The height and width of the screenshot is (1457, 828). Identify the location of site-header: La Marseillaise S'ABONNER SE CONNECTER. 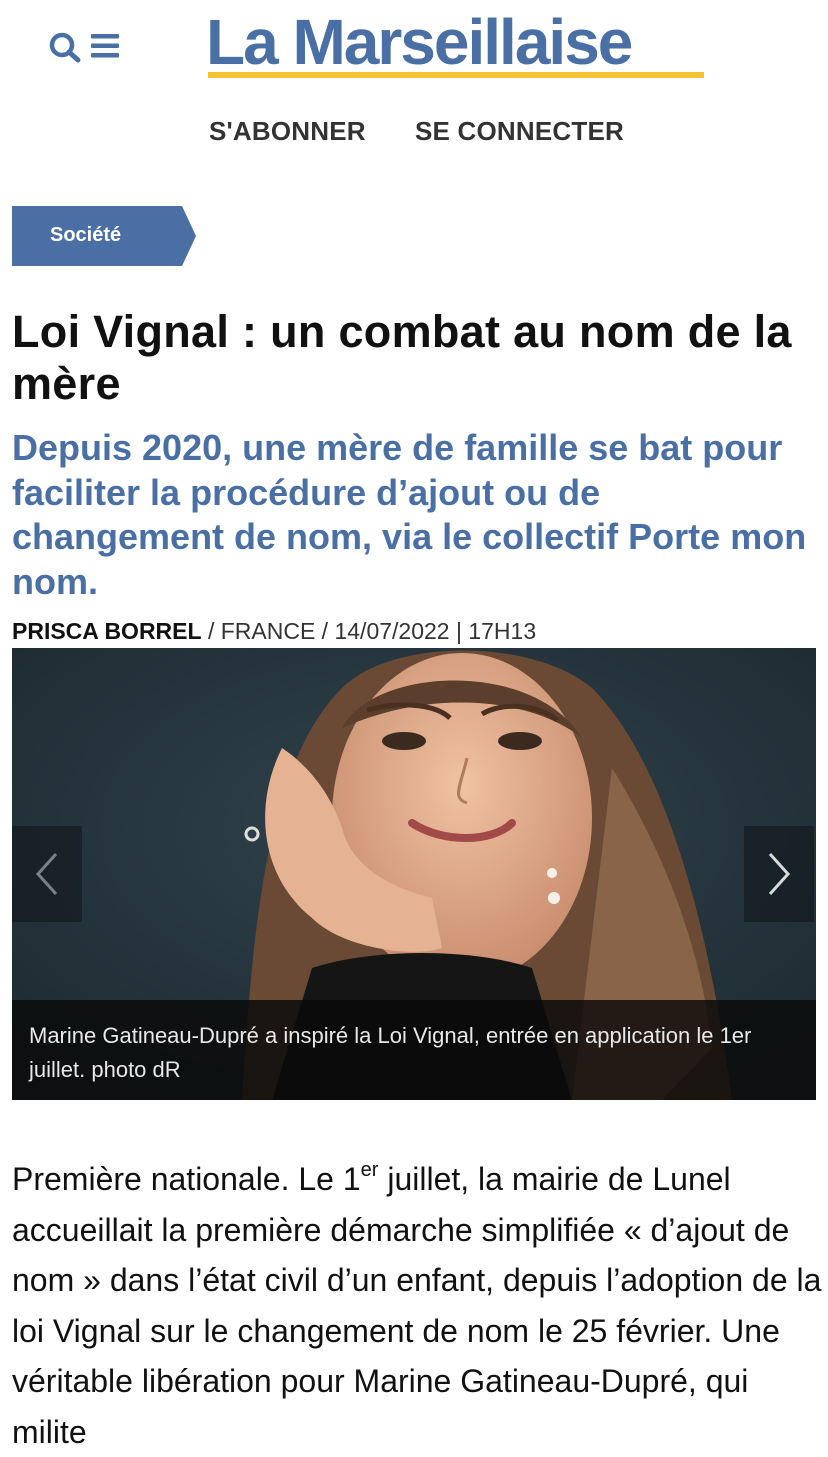
(414, 85).